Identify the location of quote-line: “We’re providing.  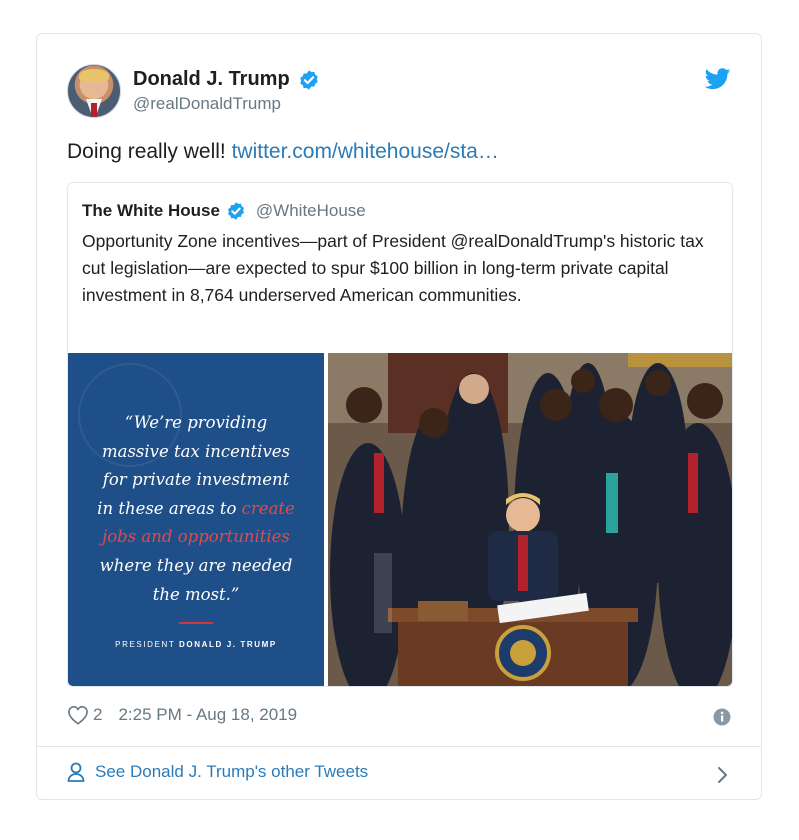
(196, 422).